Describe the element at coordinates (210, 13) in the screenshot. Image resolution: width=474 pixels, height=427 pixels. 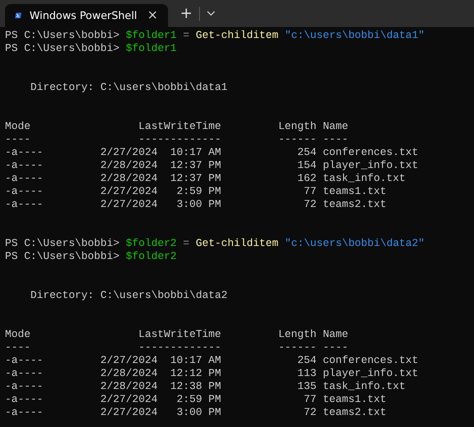
I see `chevron-down-icon` at that location.